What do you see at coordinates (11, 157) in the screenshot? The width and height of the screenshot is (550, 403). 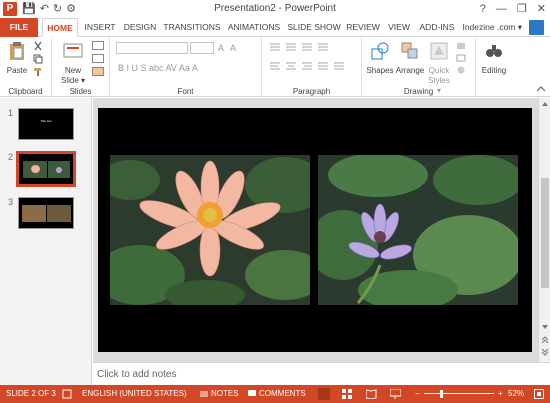 I see `thumbnail-number: 2` at bounding box center [11, 157].